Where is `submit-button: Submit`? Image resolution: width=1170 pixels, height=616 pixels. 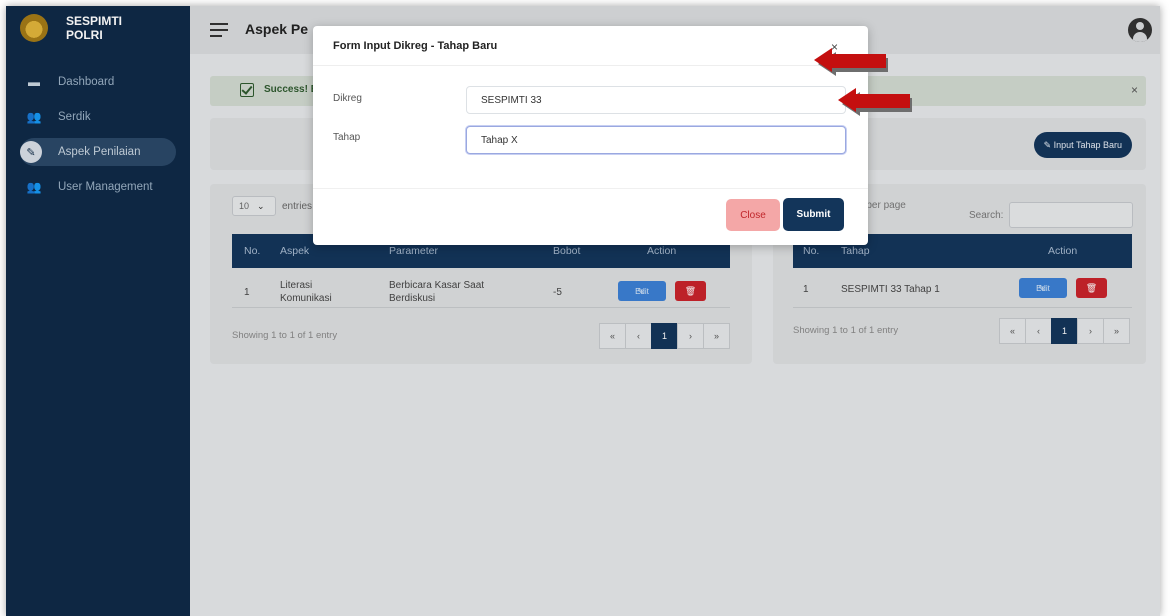 submit-button: Submit is located at coordinates (813, 214).